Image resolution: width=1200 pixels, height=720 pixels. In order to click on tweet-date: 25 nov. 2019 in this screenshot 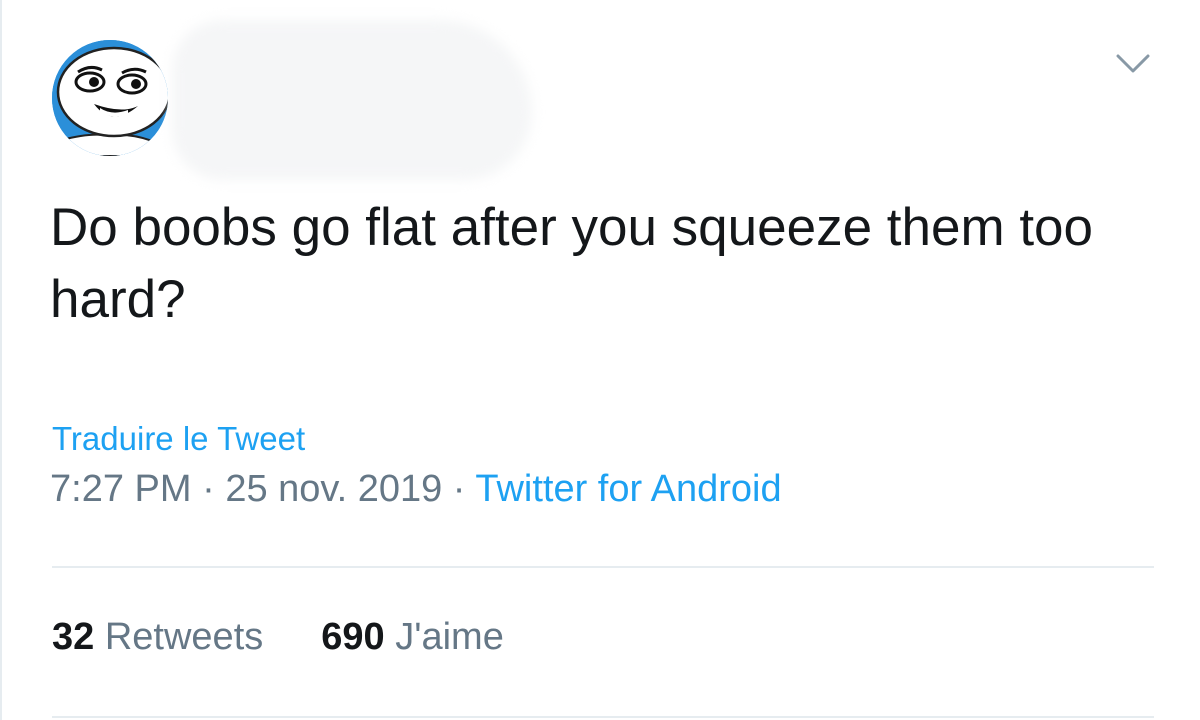, I will do `click(333, 489)`.